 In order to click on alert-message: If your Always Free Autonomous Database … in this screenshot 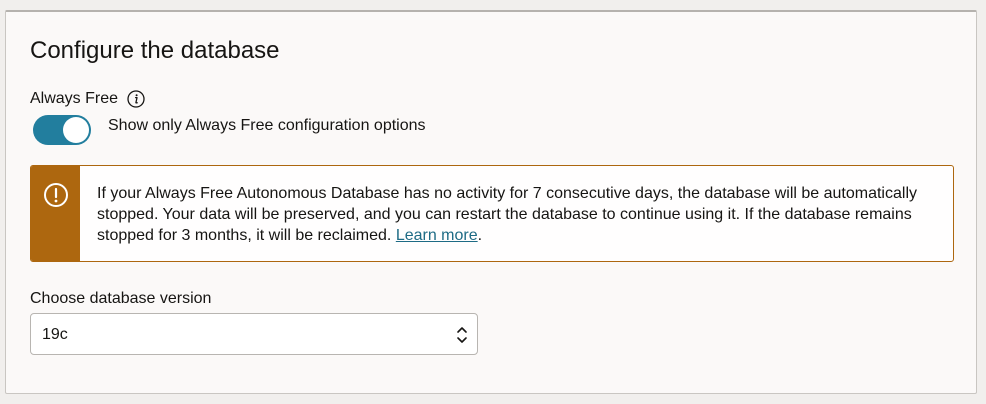, I will do `click(517, 214)`.